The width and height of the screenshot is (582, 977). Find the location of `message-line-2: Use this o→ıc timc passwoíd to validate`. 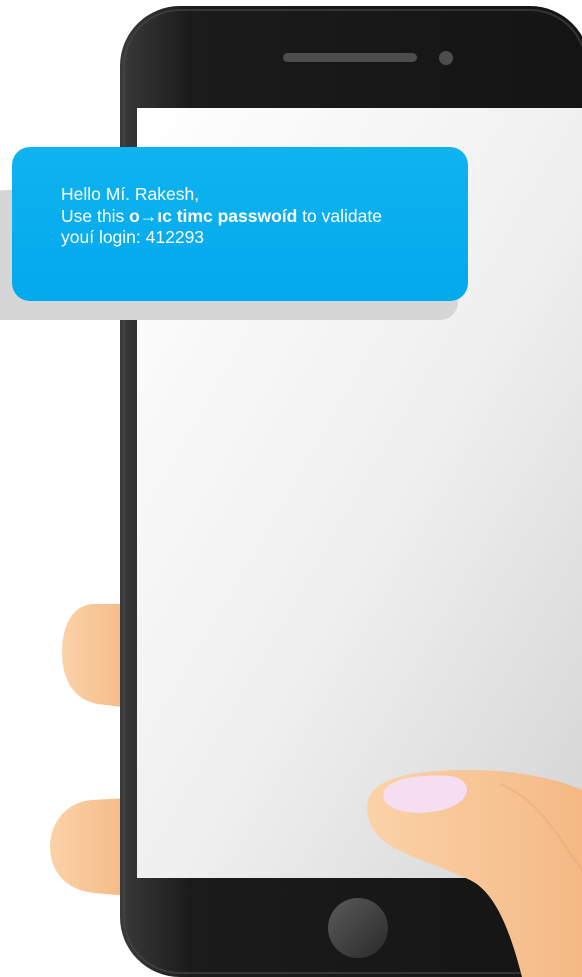

message-line-2: Use this o→ıc timc passwoíd to validate is located at coordinates (254, 217).